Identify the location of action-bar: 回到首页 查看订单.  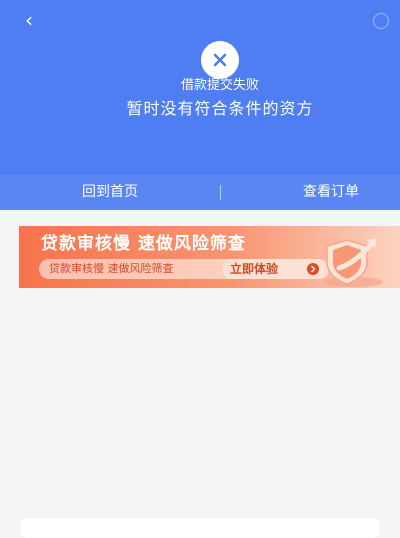
(200, 192).